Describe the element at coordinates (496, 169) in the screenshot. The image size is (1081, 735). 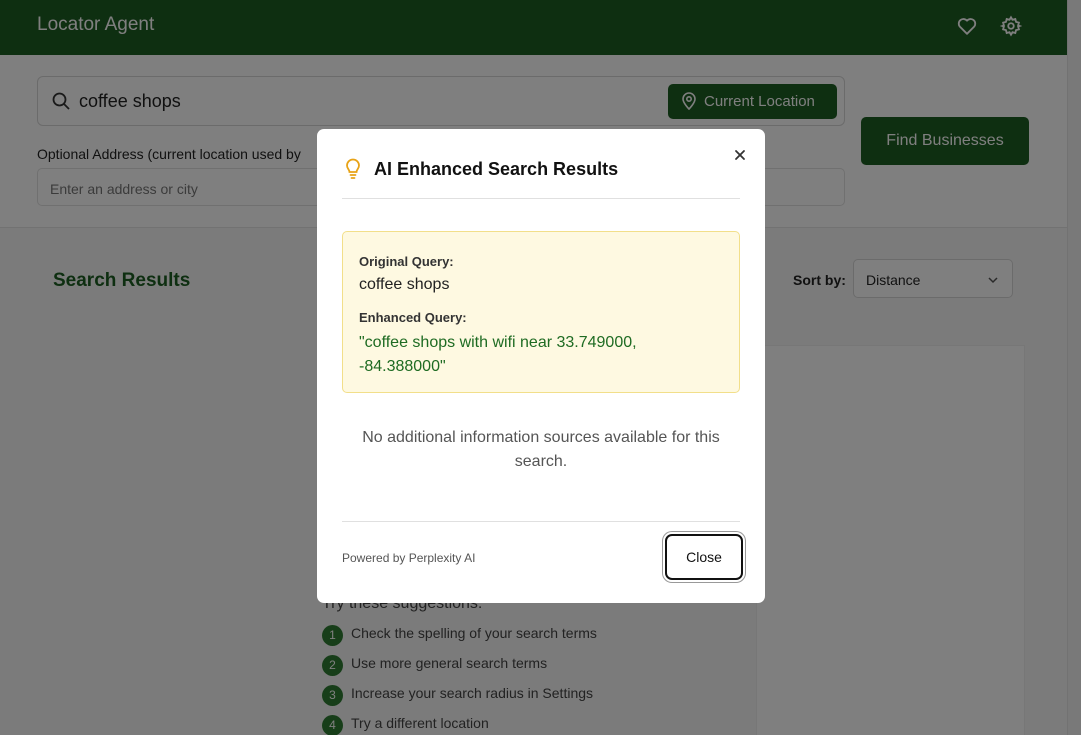
I see `modal-title: AI Enhanced Search Results` at that location.